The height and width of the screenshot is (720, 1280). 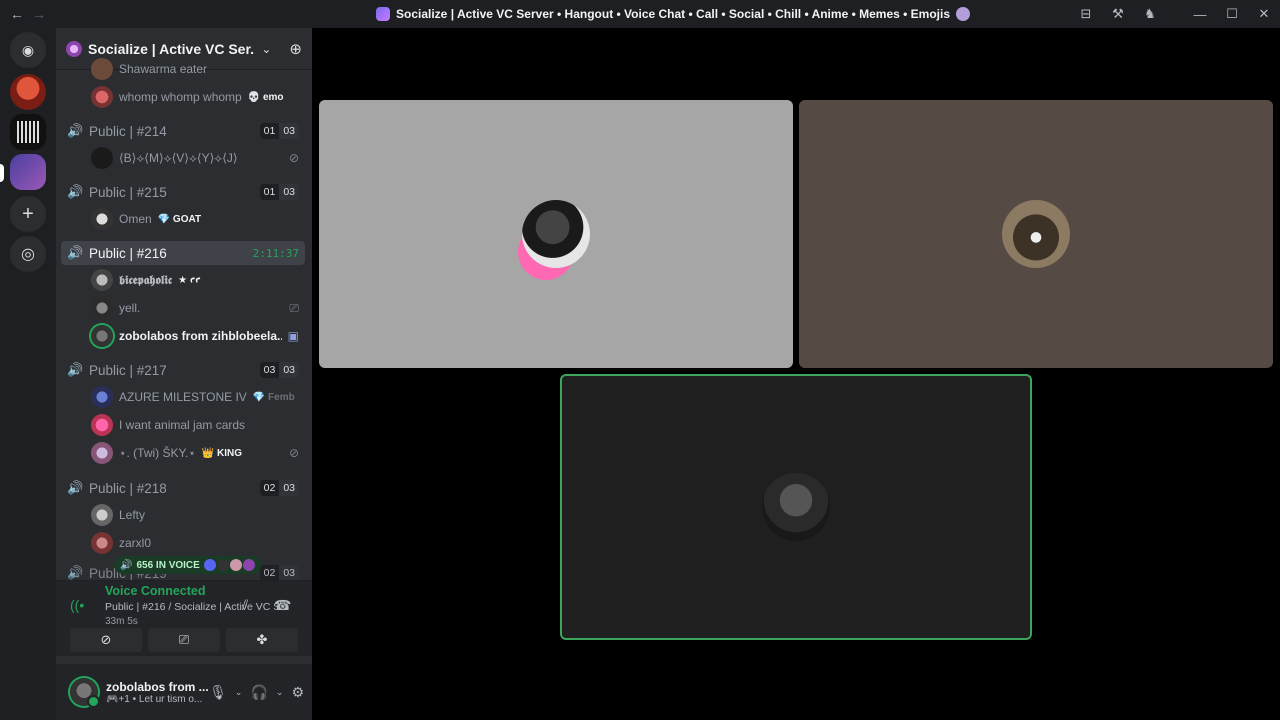 I want to click on channel-name: Public | #218, so click(x=128, y=488).